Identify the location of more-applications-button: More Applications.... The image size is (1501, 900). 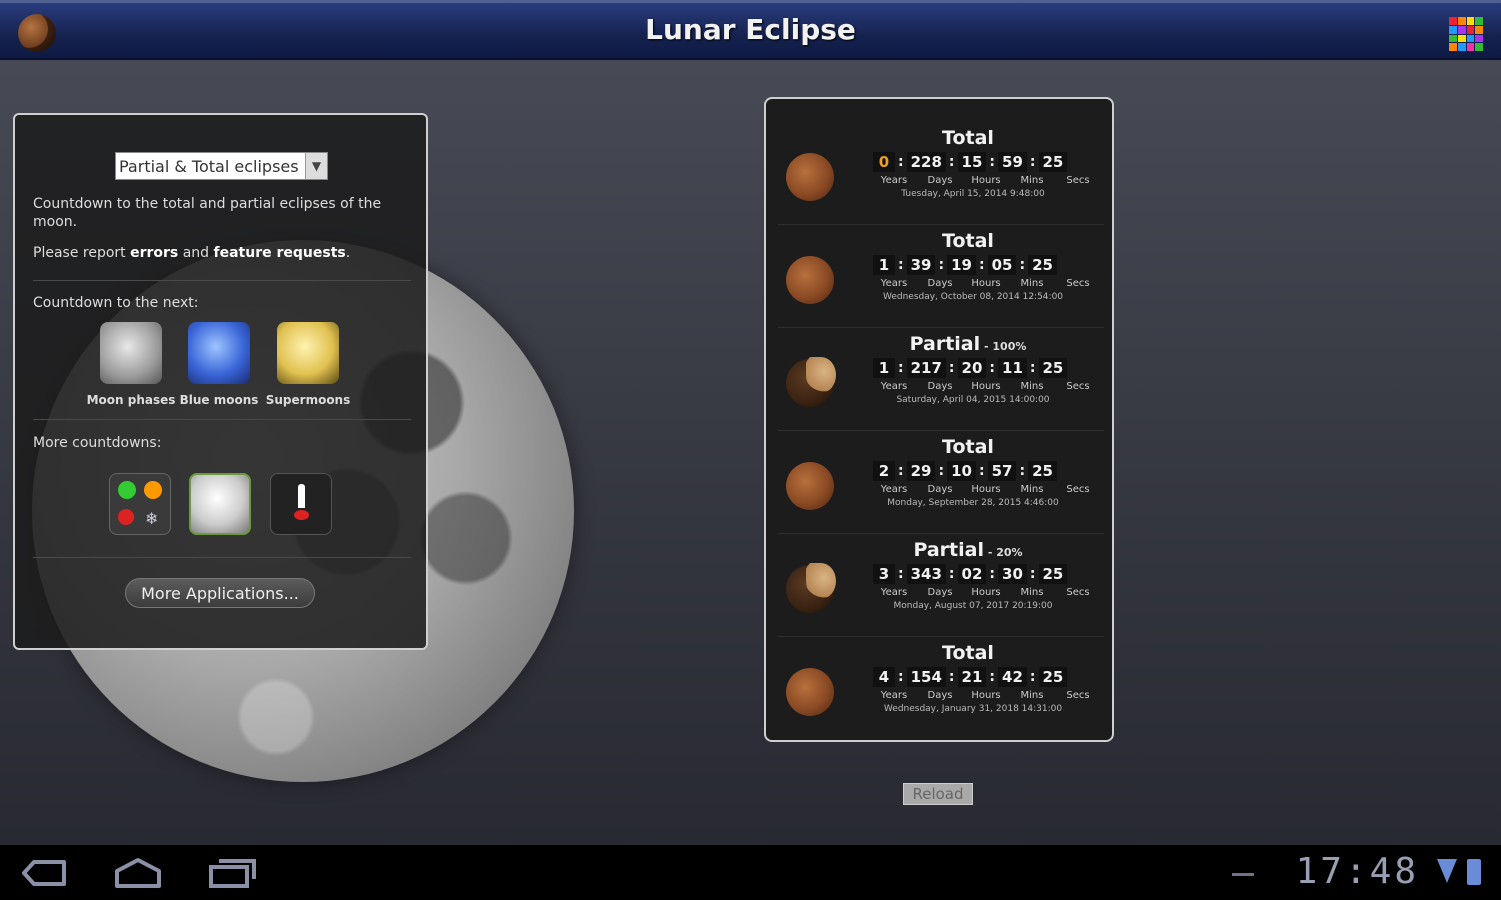
(220, 593).